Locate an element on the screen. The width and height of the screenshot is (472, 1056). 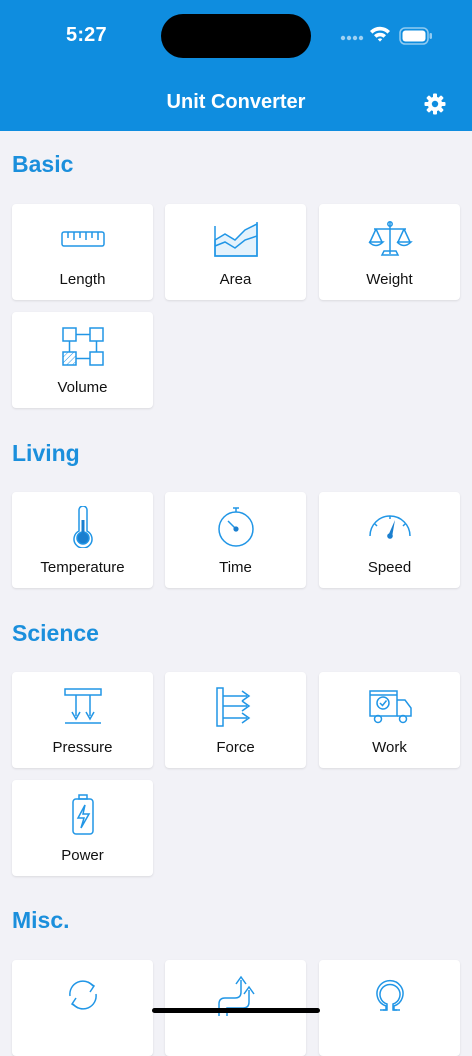
tile-area: Area is located at coordinates (235, 252).